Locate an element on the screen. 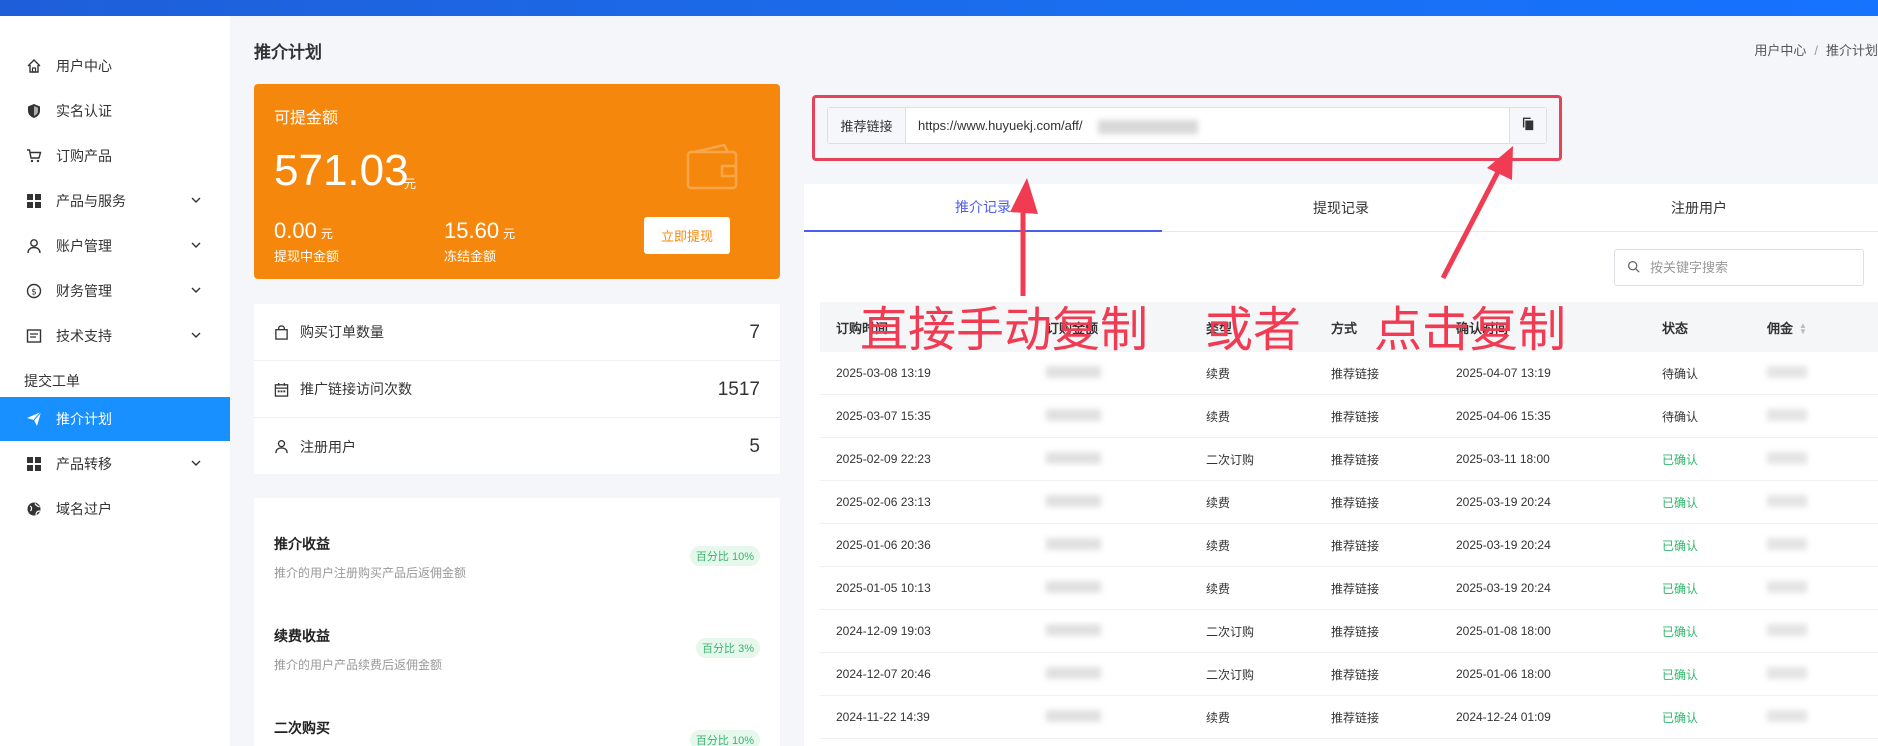 The width and height of the screenshot is (1878, 746). referral-link-label: 推荐链接 is located at coordinates (867, 125).